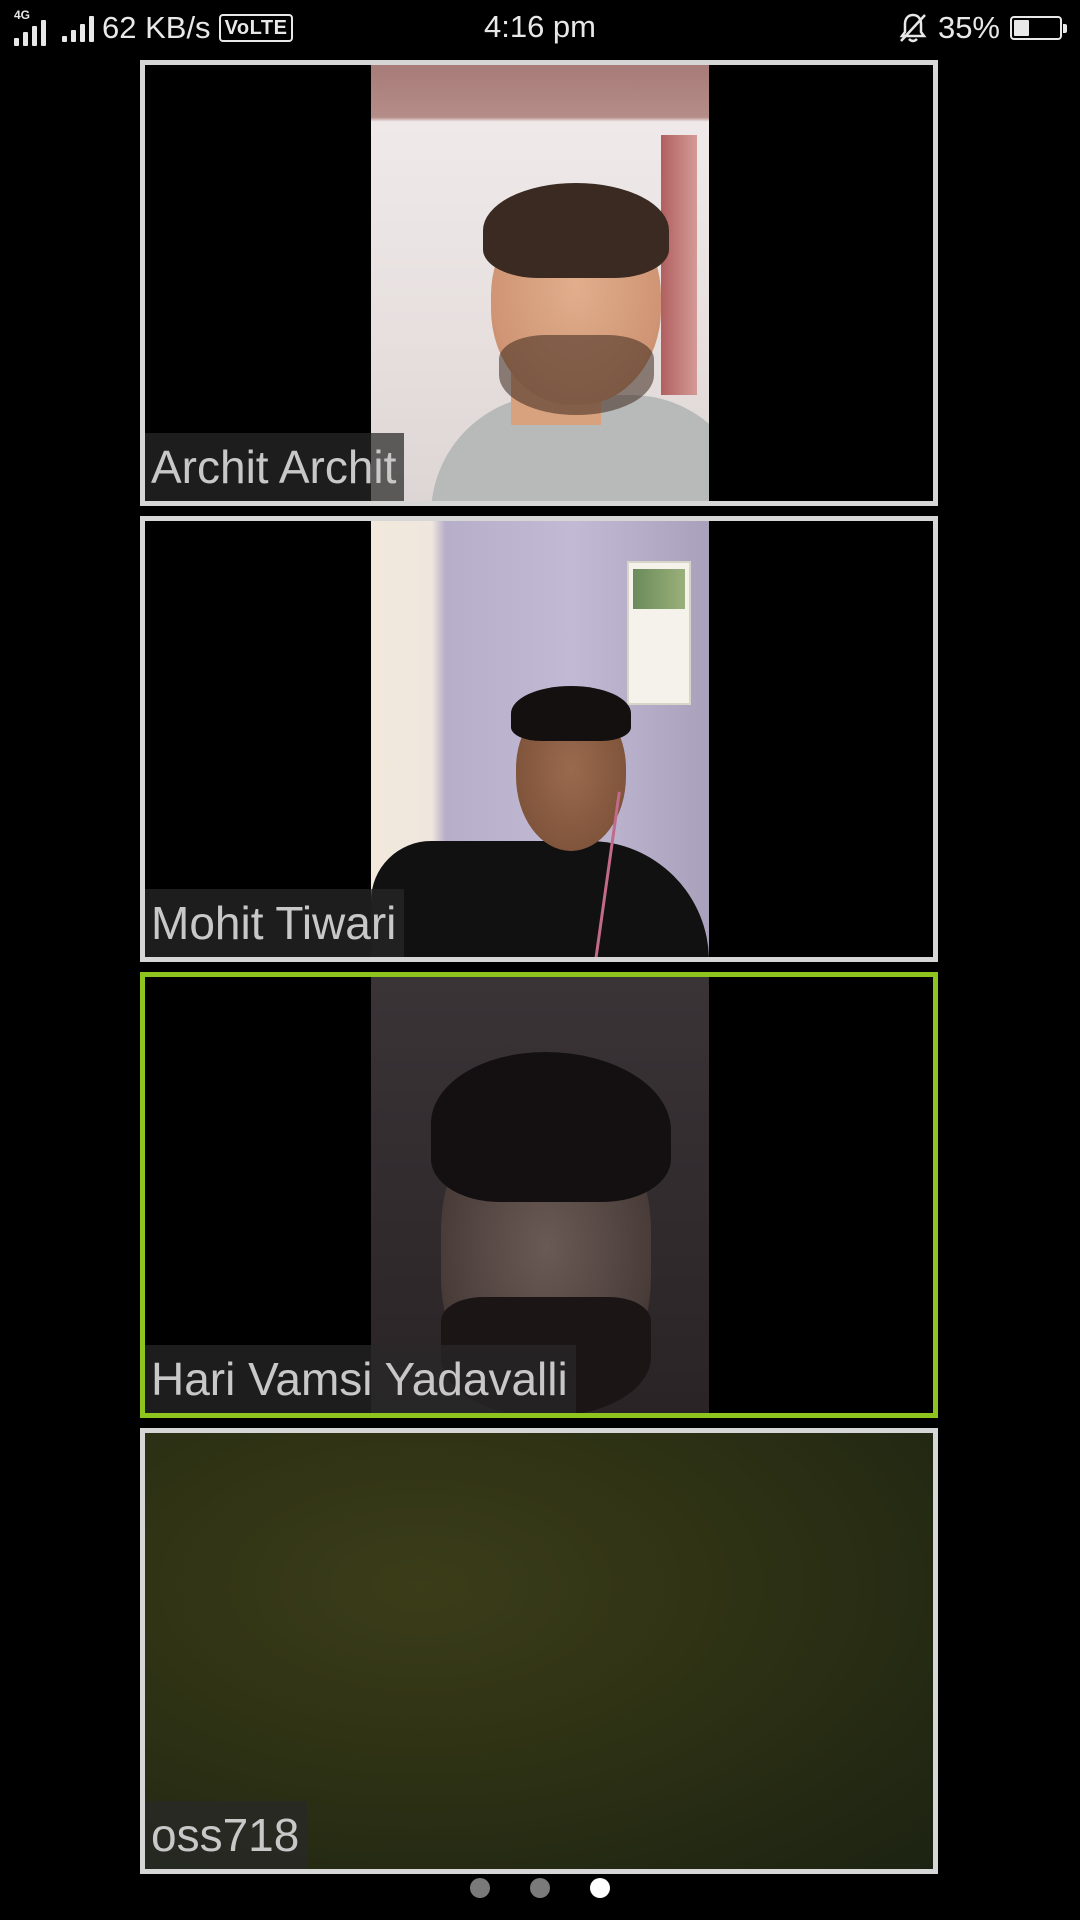 The image size is (1080, 1920). What do you see at coordinates (600, 1888) in the screenshot?
I see `page-dot-3-current` at bounding box center [600, 1888].